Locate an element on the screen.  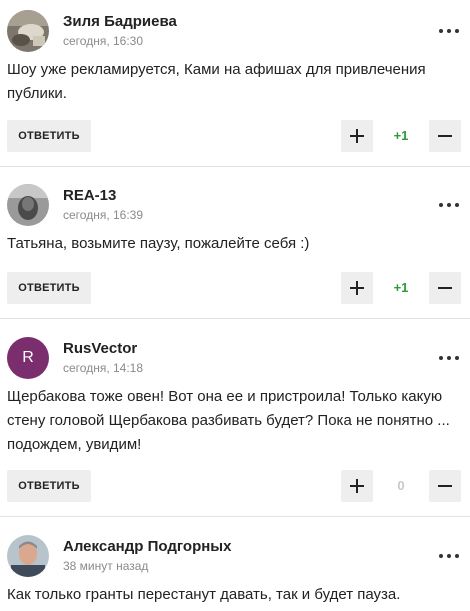
vote-score: 0 is located at coordinates (401, 485).